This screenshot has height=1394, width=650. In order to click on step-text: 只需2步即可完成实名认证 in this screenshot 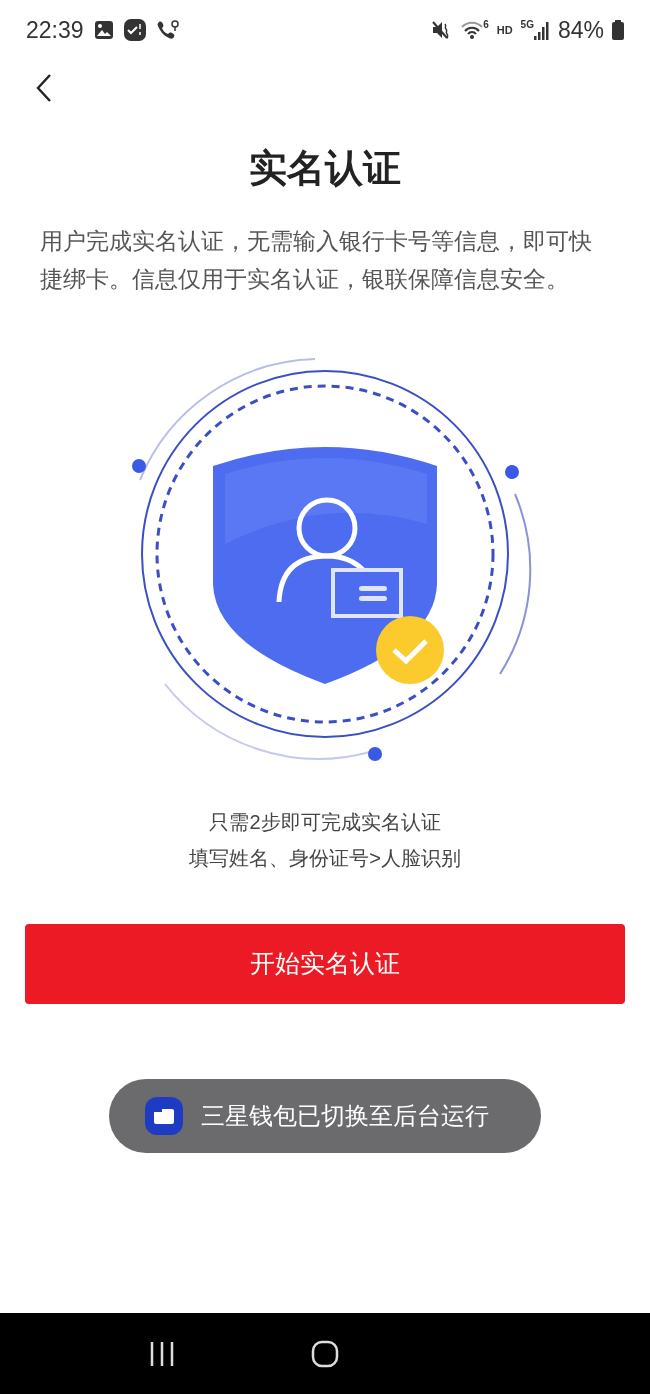, I will do `click(325, 822)`.